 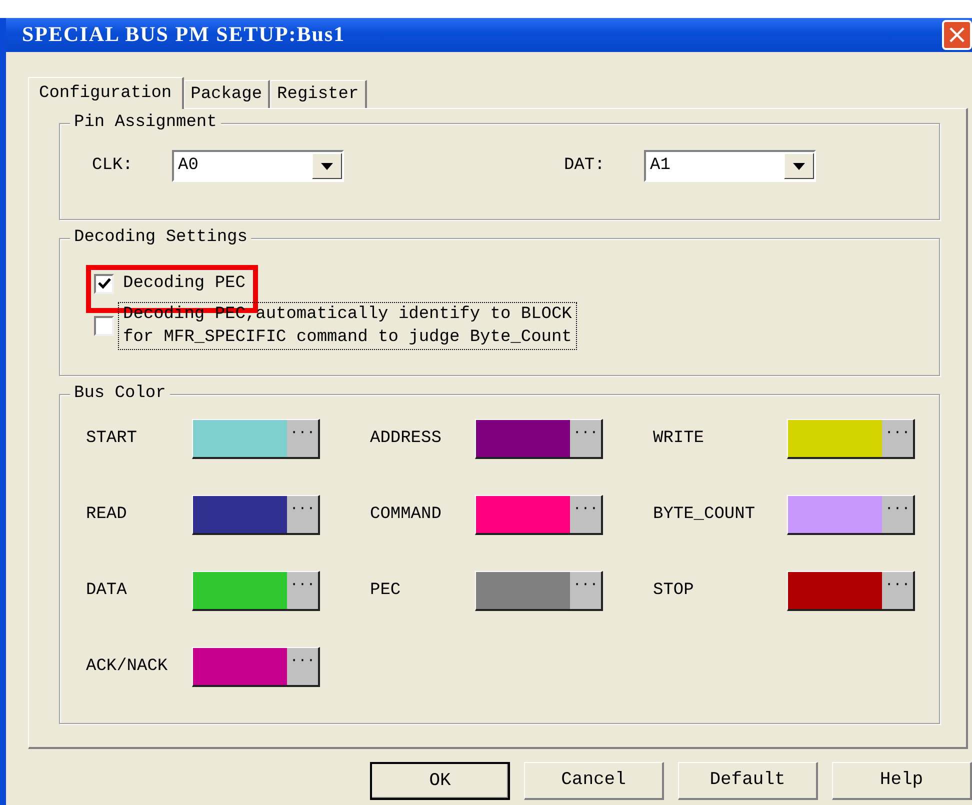 What do you see at coordinates (318, 94) in the screenshot?
I see `tab: Register` at bounding box center [318, 94].